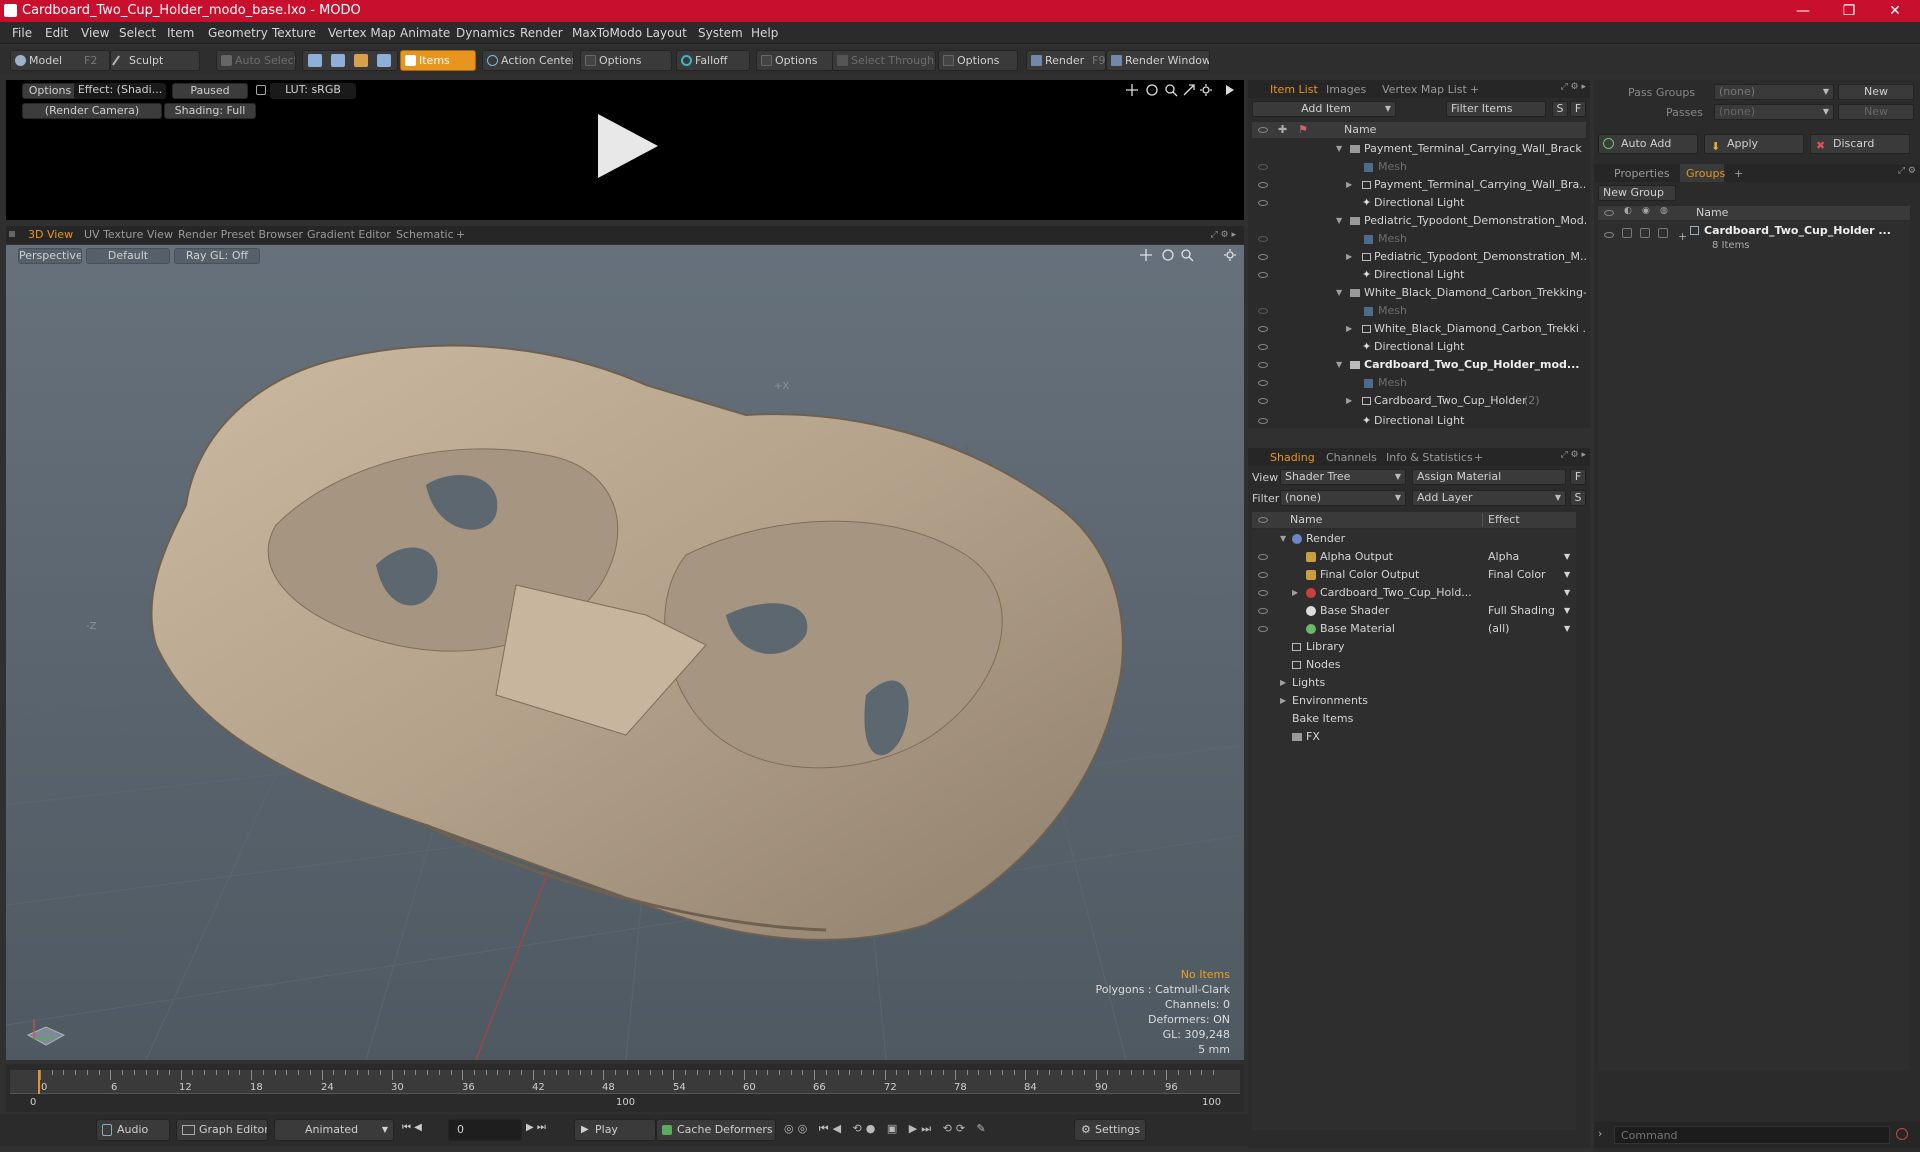 Image resolution: width=1920 pixels, height=1152 pixels. Describe the element at coordinates (1752, 1135) in the screenshot. I see `command-input` at that location.